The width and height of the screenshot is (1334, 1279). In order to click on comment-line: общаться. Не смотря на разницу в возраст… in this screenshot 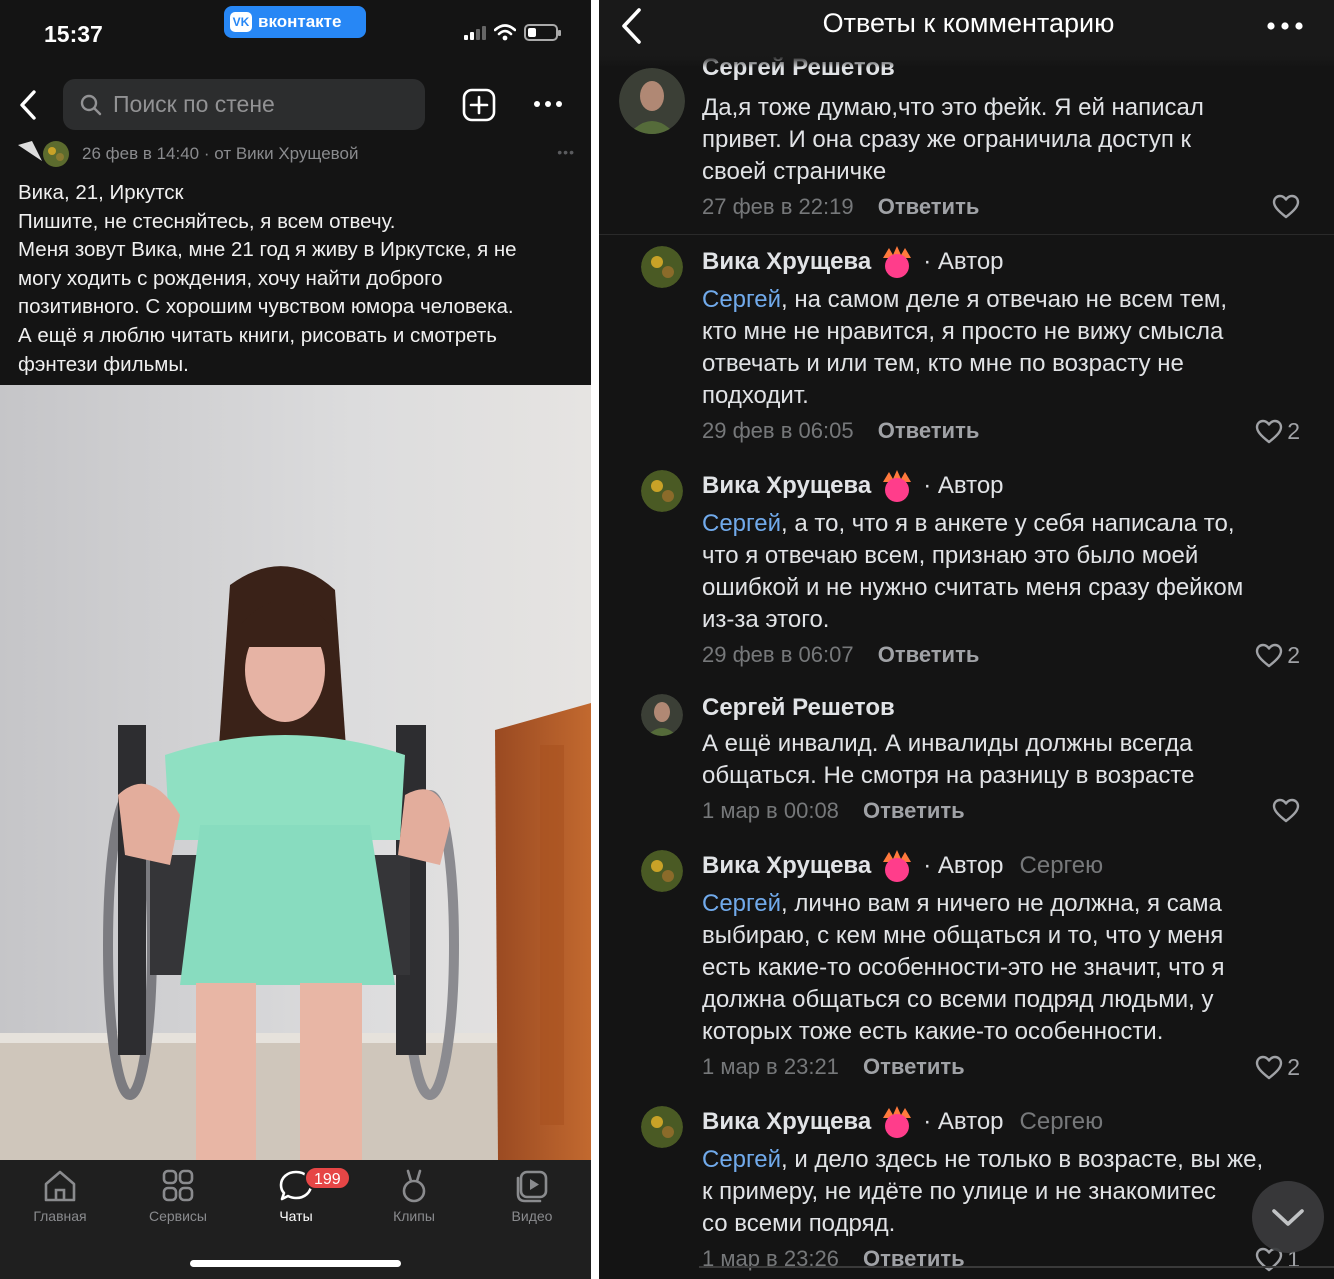, I will do `click(948, 775)`.